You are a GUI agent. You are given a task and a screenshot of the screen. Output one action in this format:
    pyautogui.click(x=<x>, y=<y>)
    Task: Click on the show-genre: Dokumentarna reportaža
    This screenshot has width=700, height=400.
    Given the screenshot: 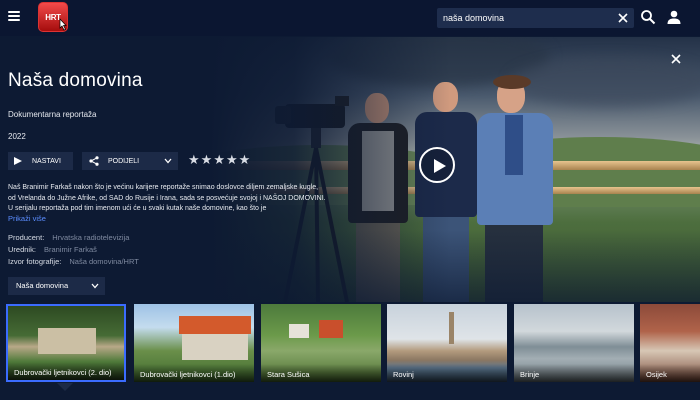 What is the action you would take?
    pyautogui.click(x=52, y=114)
    